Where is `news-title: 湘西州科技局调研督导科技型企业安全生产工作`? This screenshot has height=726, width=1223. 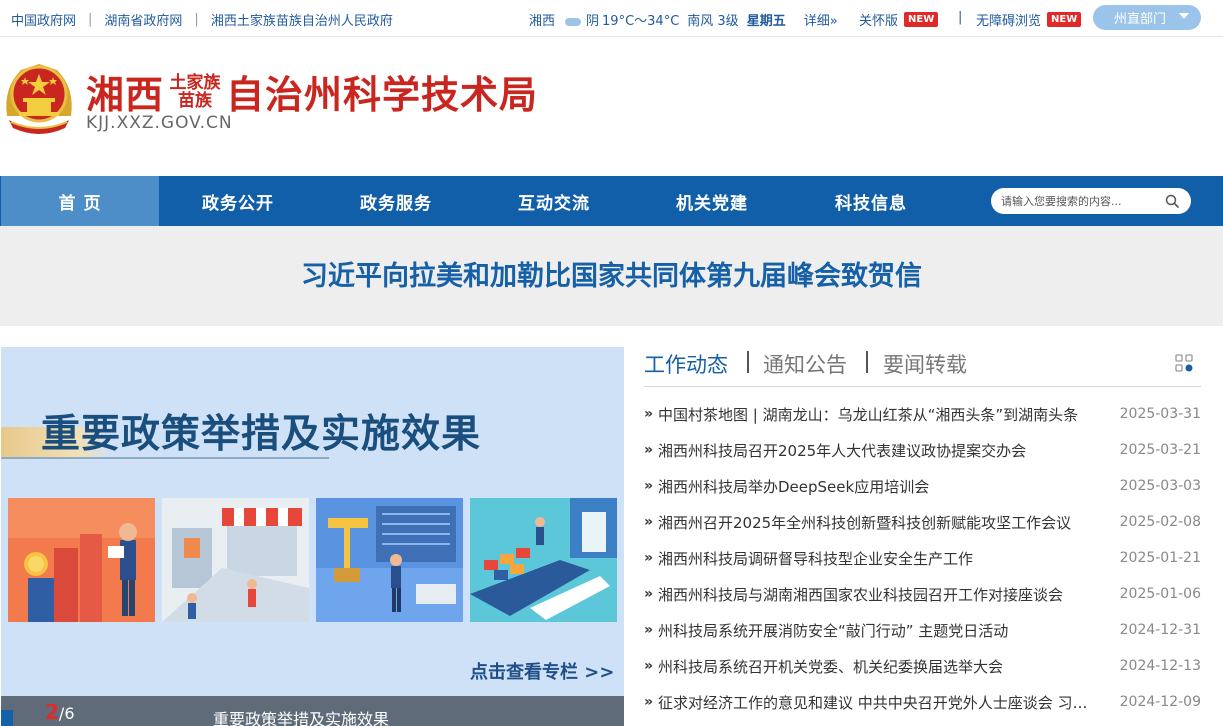 news-title: 湘西州科技局调研督导科技型企业安全生产工作 is located at coordinates (816, 558).